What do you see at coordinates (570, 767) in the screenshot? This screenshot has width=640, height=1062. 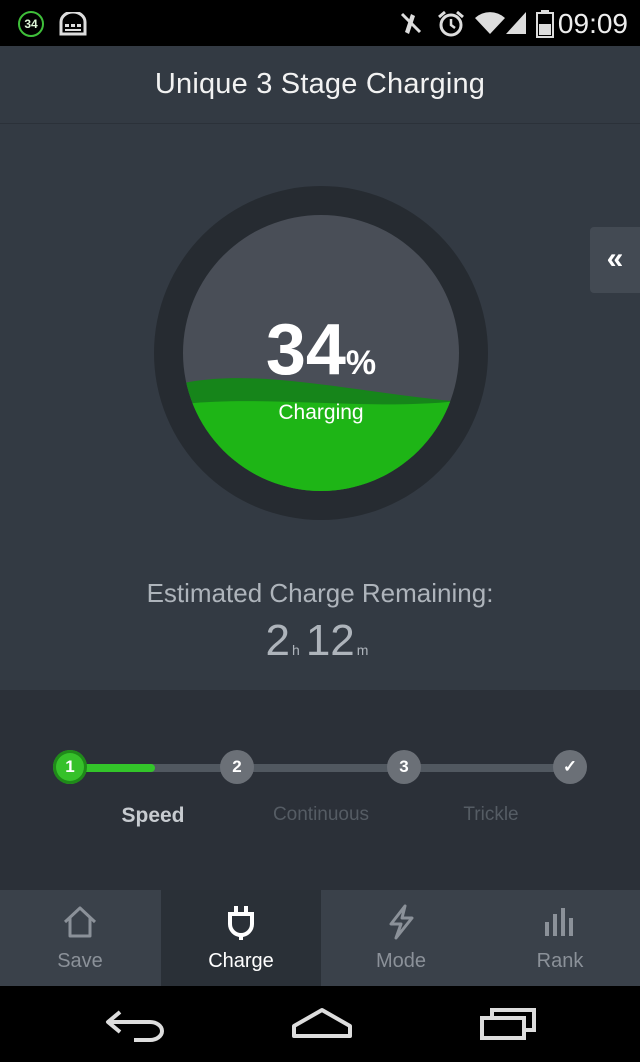 I see `stage-node-complete: ✓` at bounding box center [570, 767].